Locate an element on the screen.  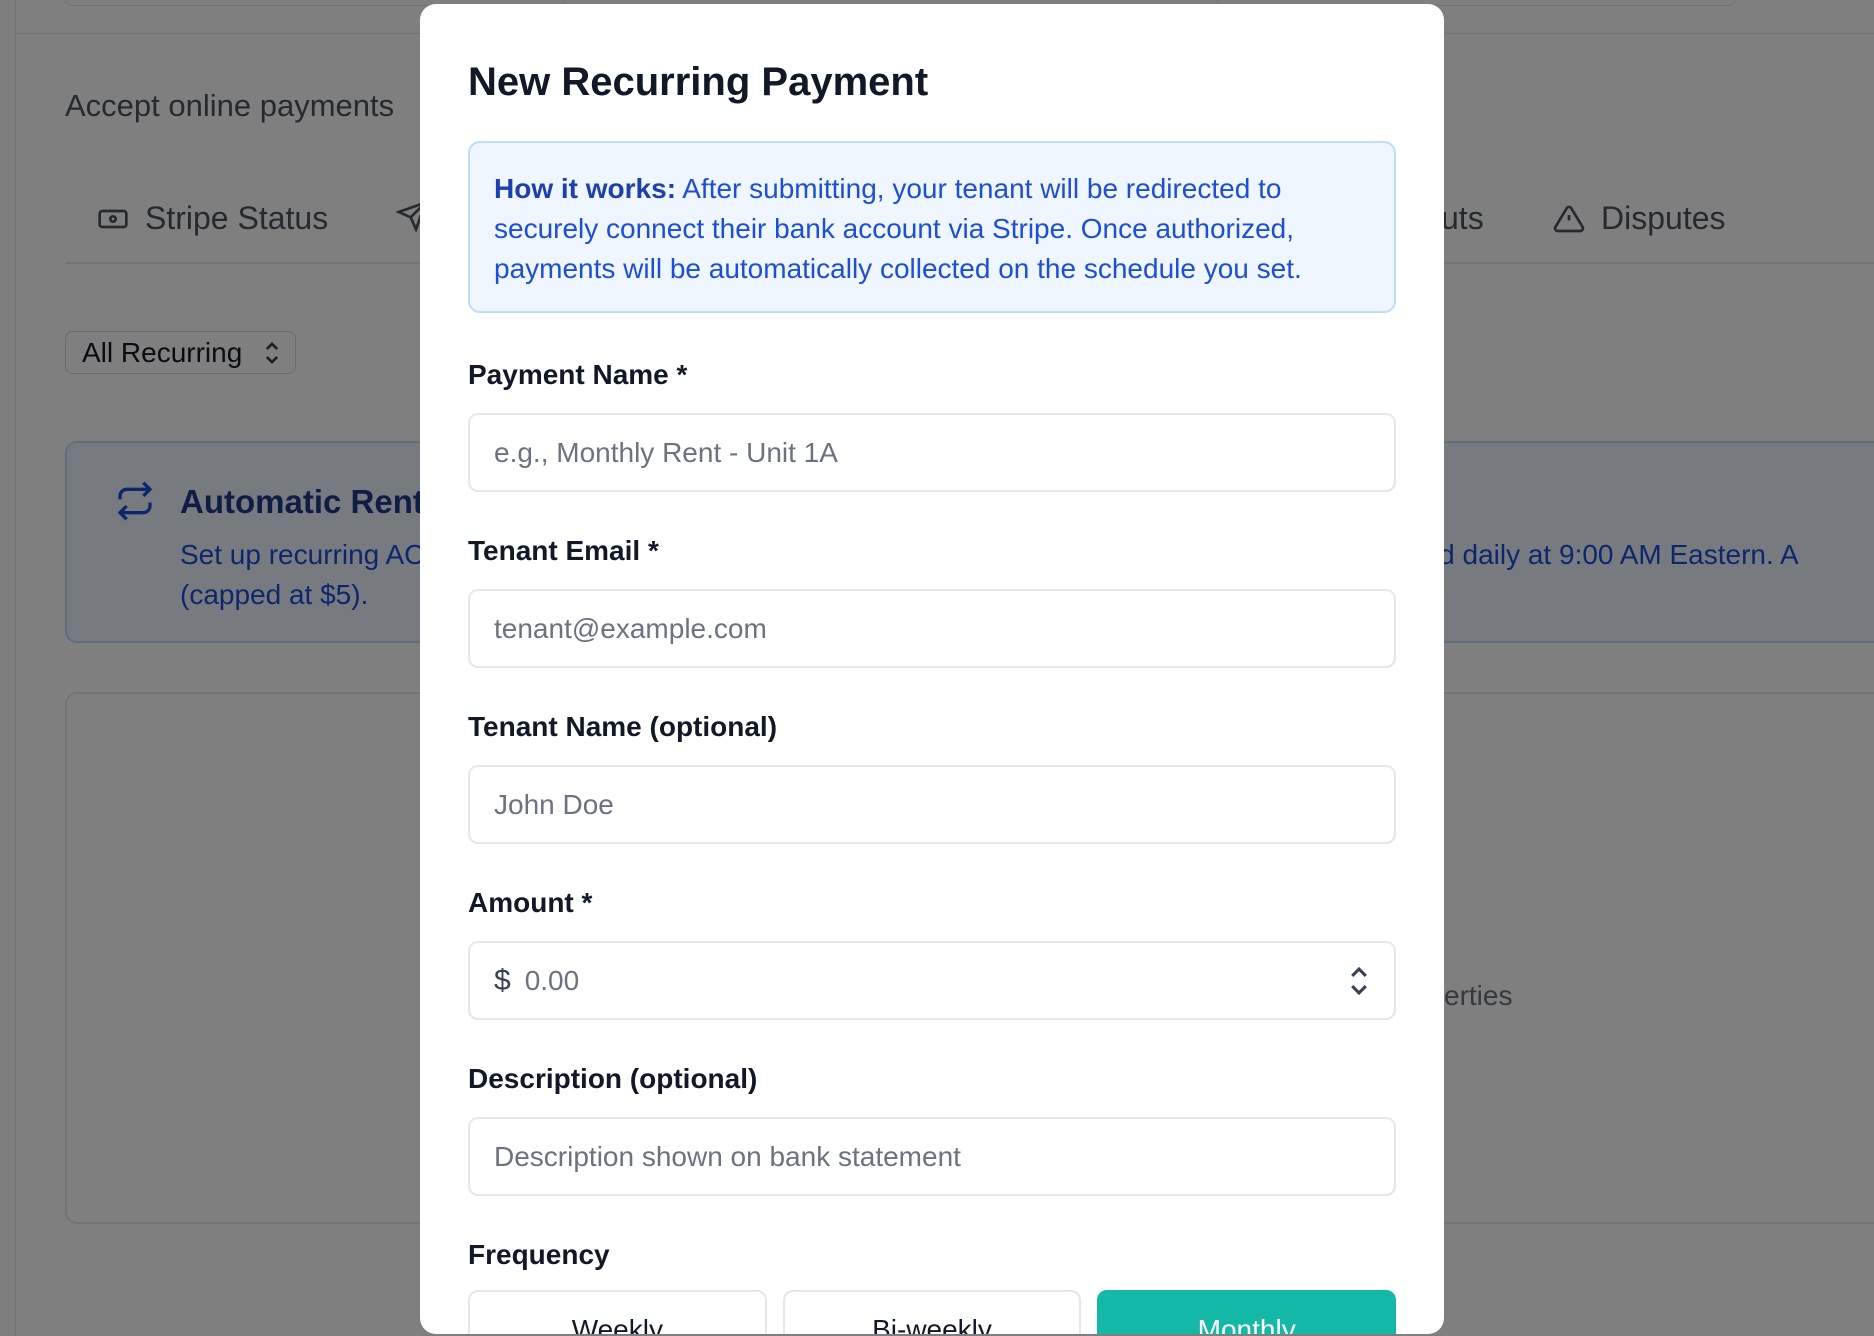
tenant-name-input is located at coordinates (932, 804).